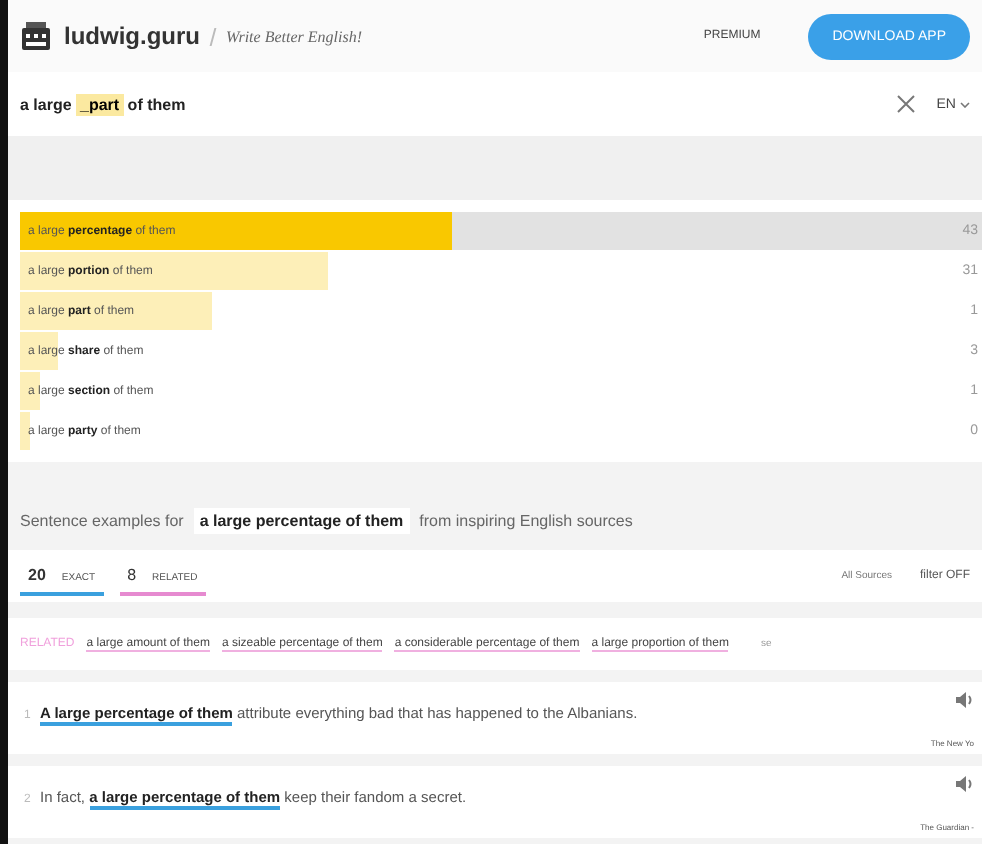  What do you see at coordinates (526, 520) in the screenshot?
I see `heading-text: from inspiring English sources` at bounding box center [526, 520].